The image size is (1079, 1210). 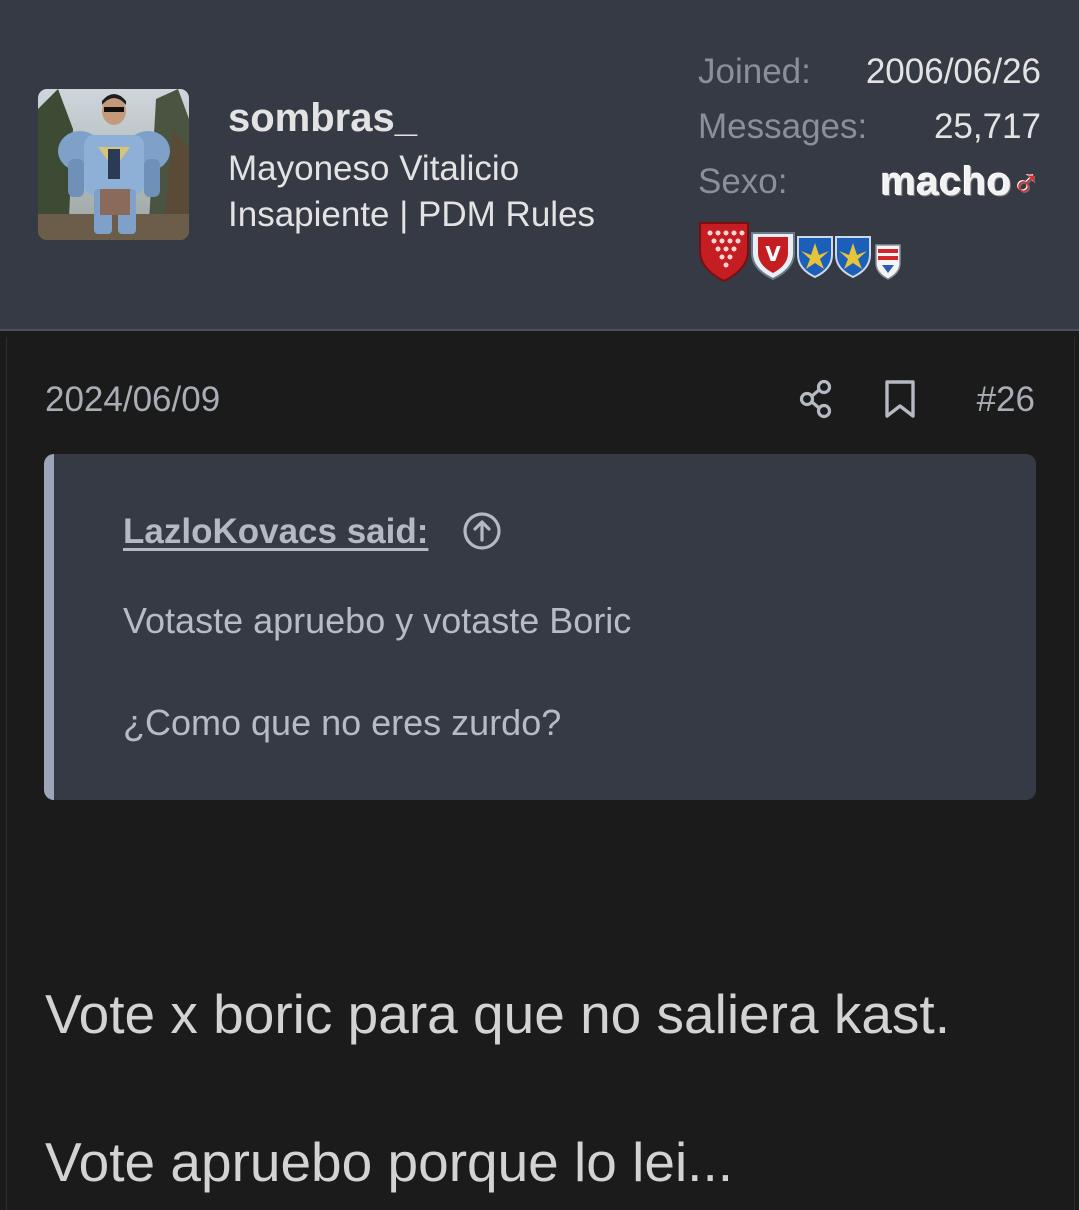 What do you see at coordinates (783, 126) in the screenshot?
I see `messages-label: Messages:` at bounding box center [783, 126].